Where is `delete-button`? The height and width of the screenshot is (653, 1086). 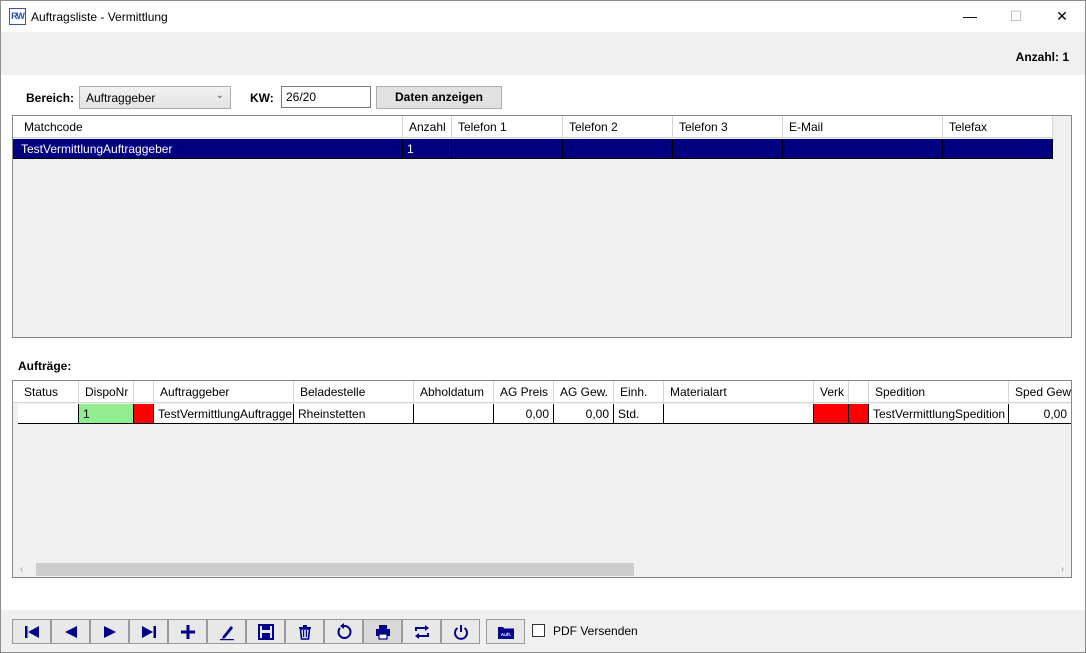 delete-button is located at coordinates (304, 631).